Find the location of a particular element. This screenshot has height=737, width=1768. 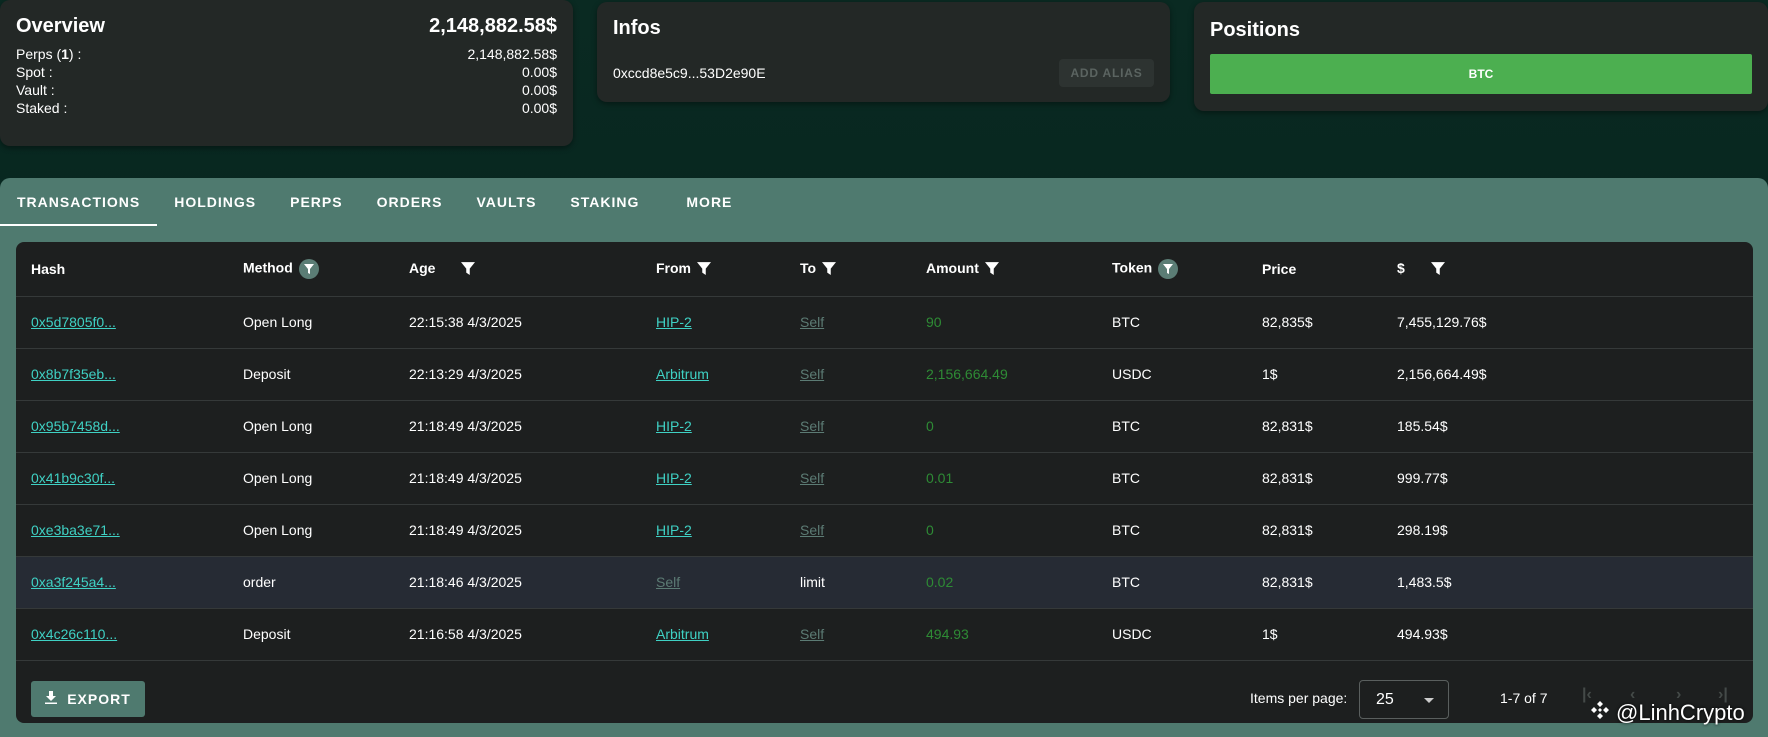

overview-label-perps: Perps (1) : is located at coordinates (49, 54).